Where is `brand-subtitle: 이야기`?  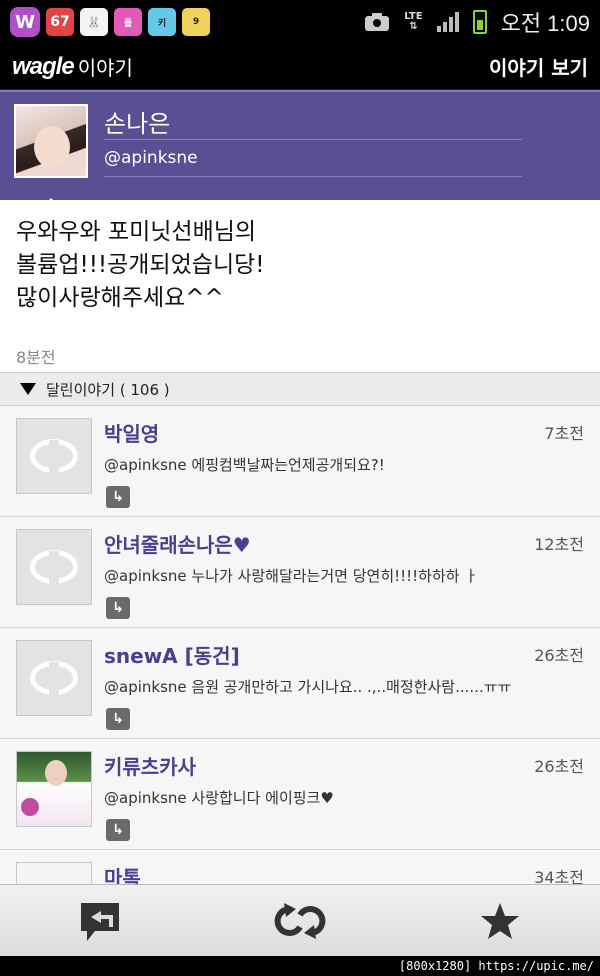 brand-subtitle: 이야기 is located at coordinates (105, 68).